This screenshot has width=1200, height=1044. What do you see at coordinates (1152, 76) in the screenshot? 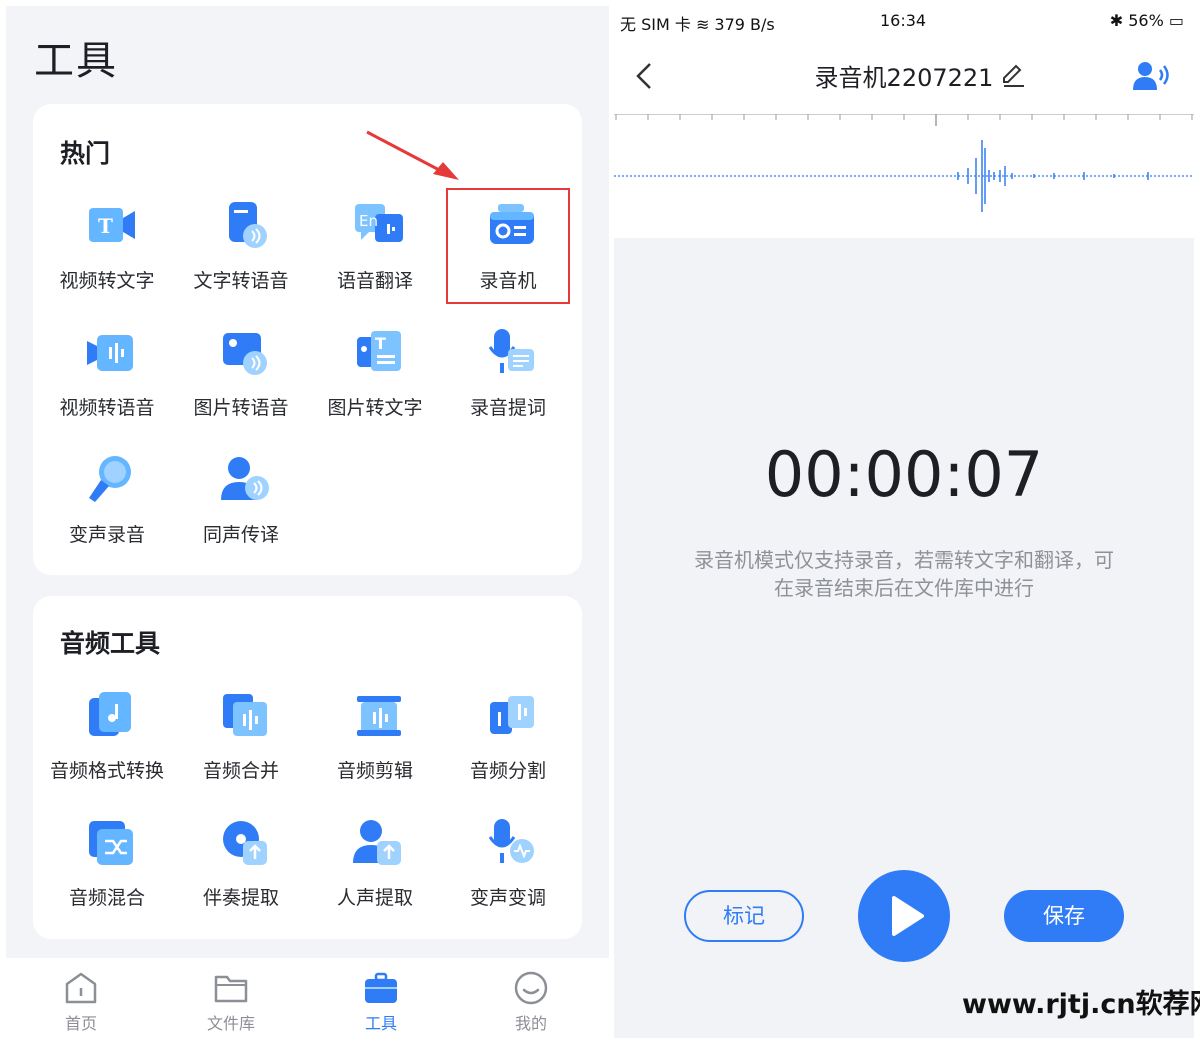
I see `voice-speaker-icon` at bounding box center [1152, 76].